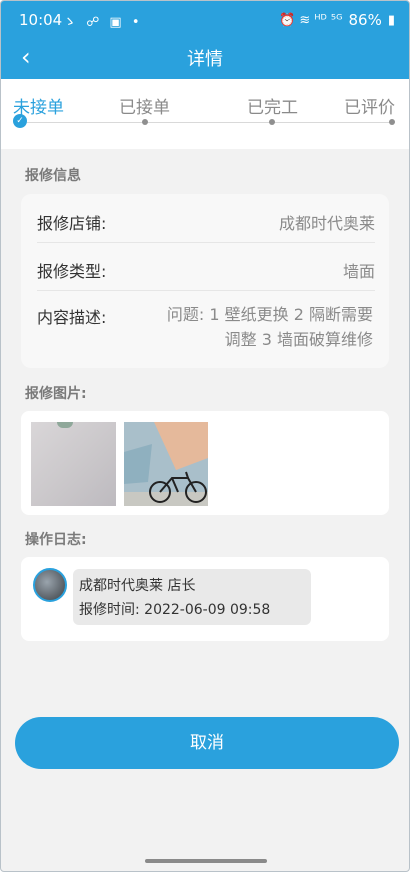  I want to click on shop-value: 成都时代奥莱, so click(326, 223).